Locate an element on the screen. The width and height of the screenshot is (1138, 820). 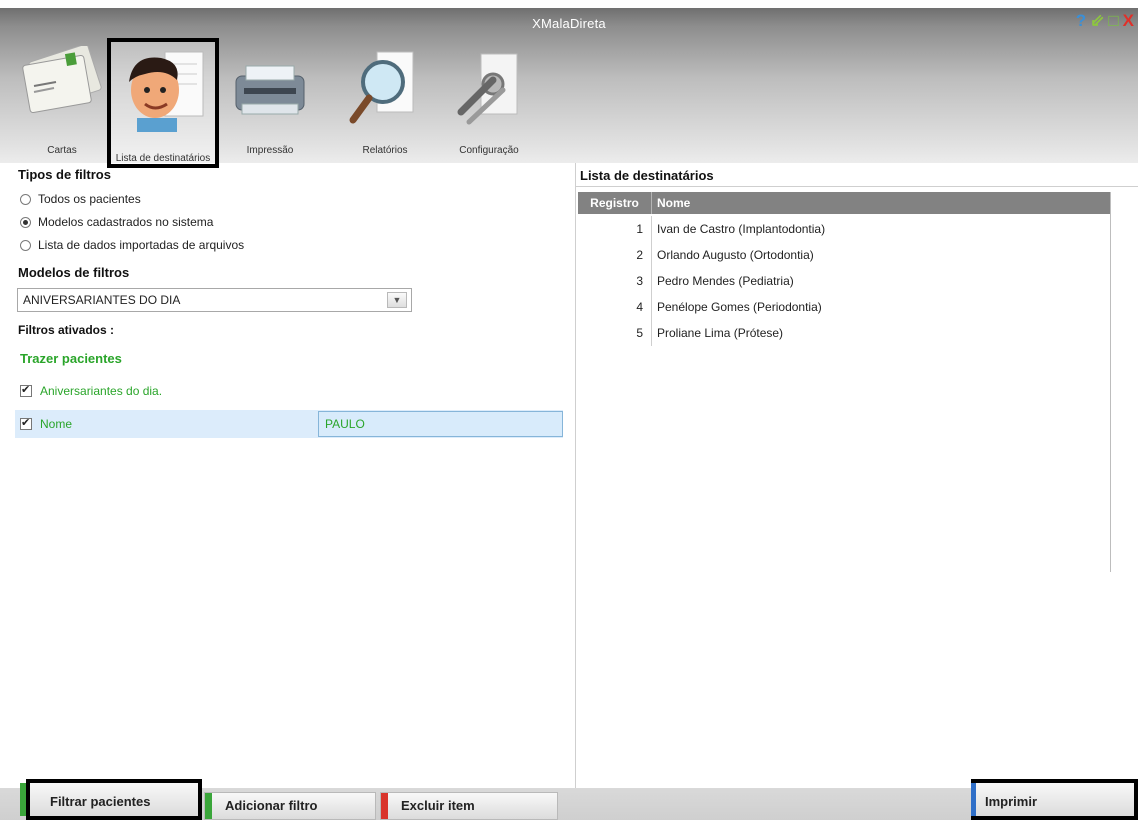
radio-modelos-cadastrados: Modelos cadastrados no sistema is located at coordinates (116, 222).